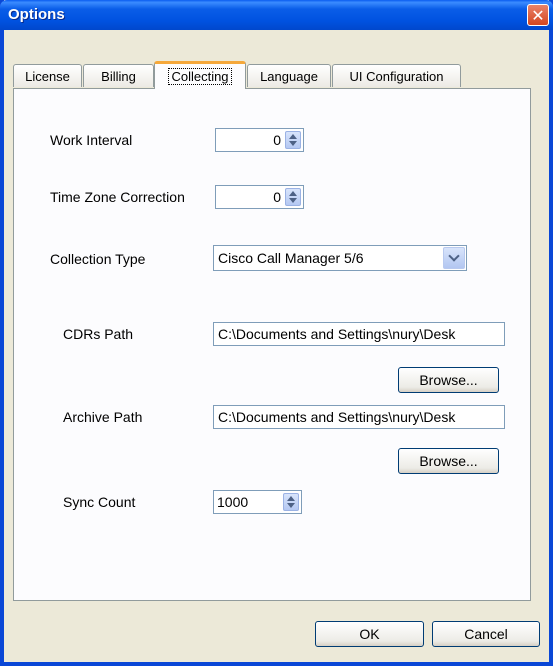  What do you see at coordinates (277, 140) in the screenshot?
I see `work-interval-value: 0` at bounding box center [277, 140].